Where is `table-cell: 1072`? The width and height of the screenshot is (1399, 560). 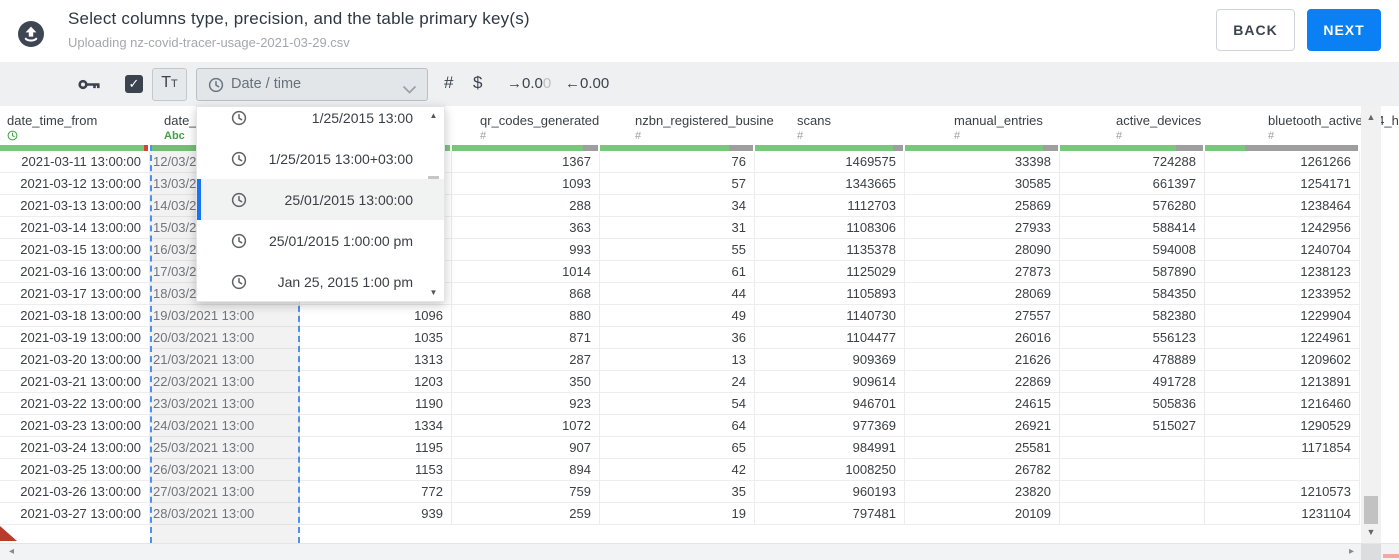
table-cell: 1072 is located at coordinates (526, 425).